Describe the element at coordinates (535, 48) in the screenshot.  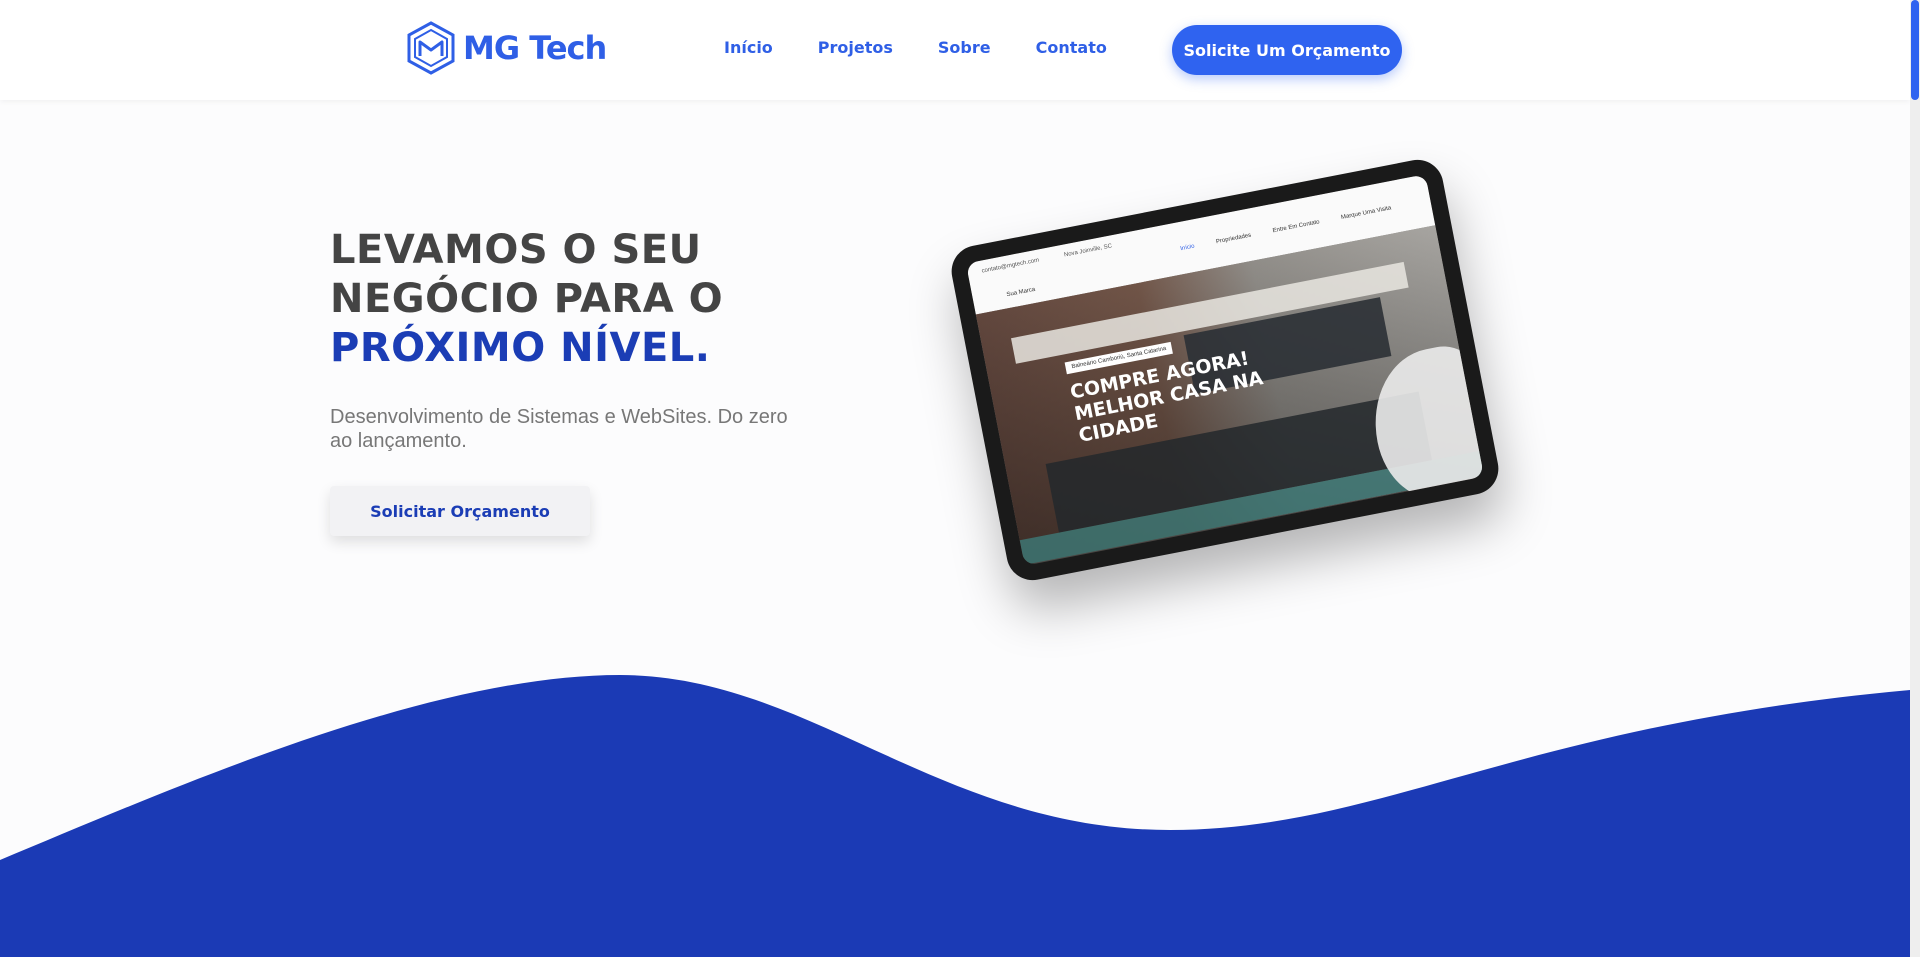
I see `logo-text: MG Tech` at that location.